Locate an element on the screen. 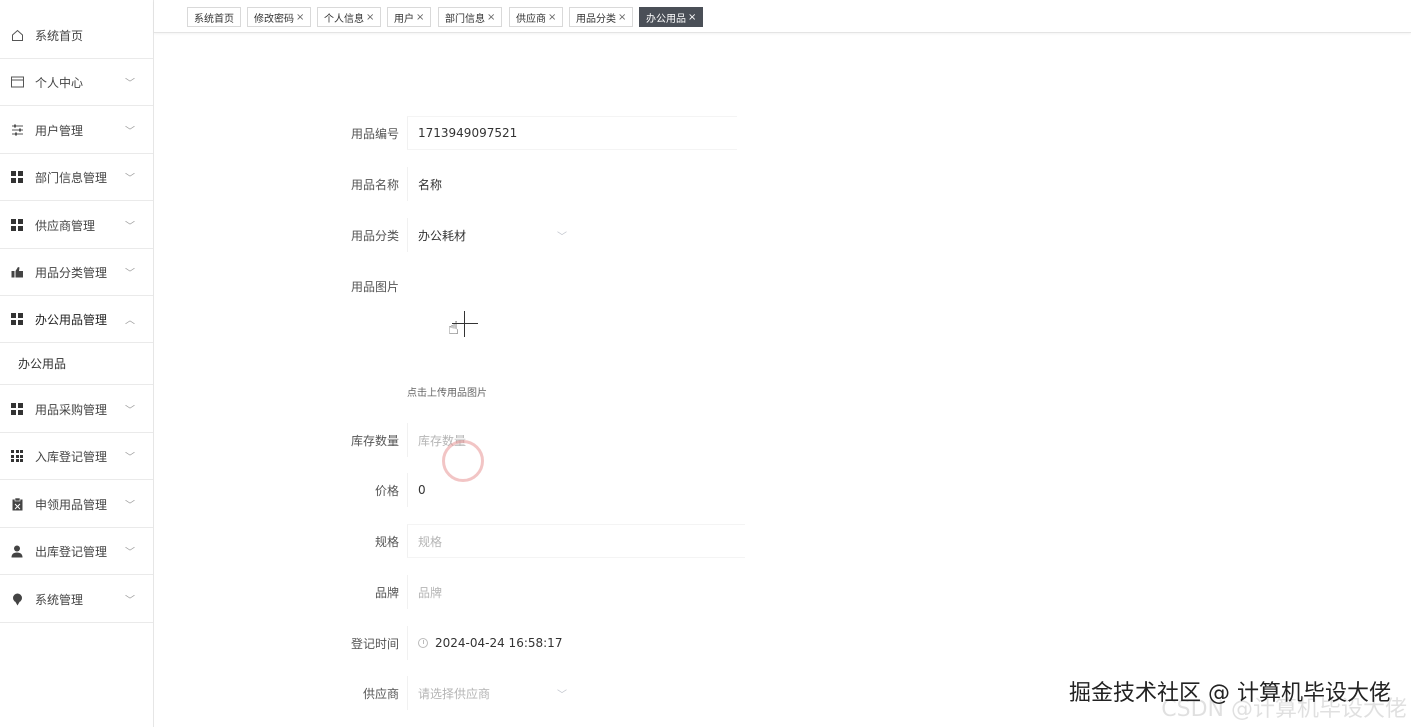  field-label: 用品图片 is located at coordinates (374, 286).